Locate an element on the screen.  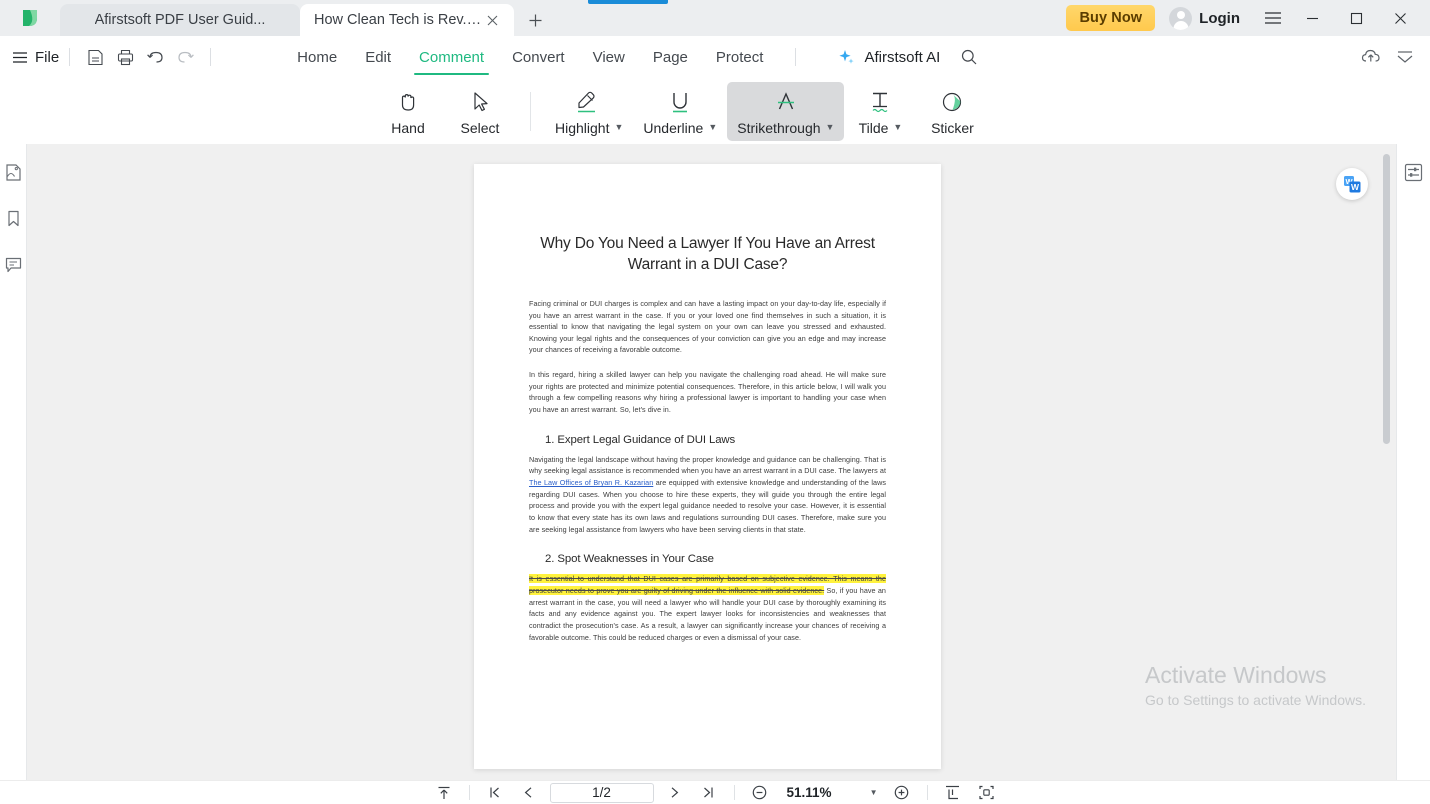
redo-arrow-icon is located at coordinates (185, 57).